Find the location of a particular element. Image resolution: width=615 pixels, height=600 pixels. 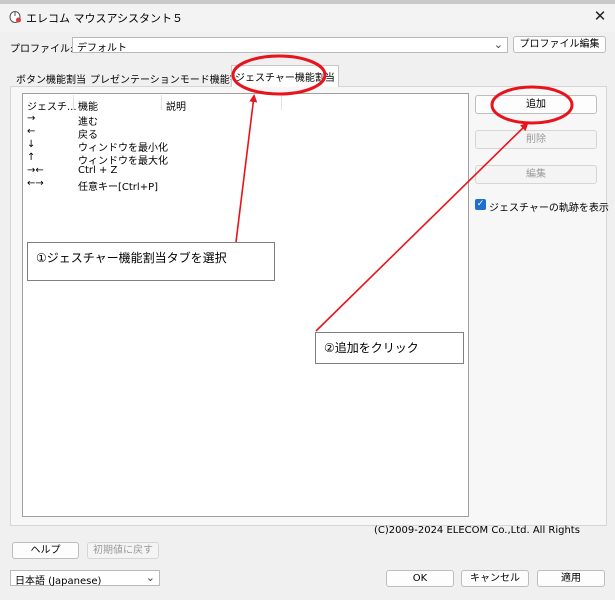

delete-button: 削除 is located at coordinates (536, 139).